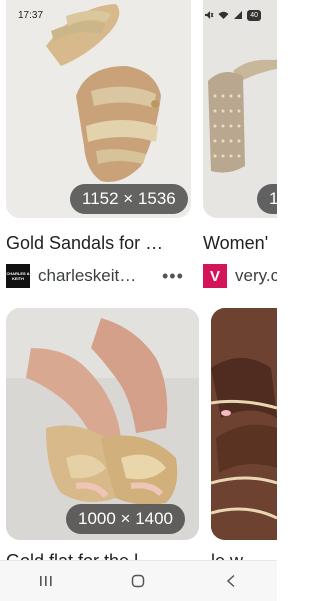 This screenshot has height=601, width=320. What do you see at coordinates (98, 555) in the screenshot?
I see `result-title: Gold flat for the l` at bounding box center [98, 555].